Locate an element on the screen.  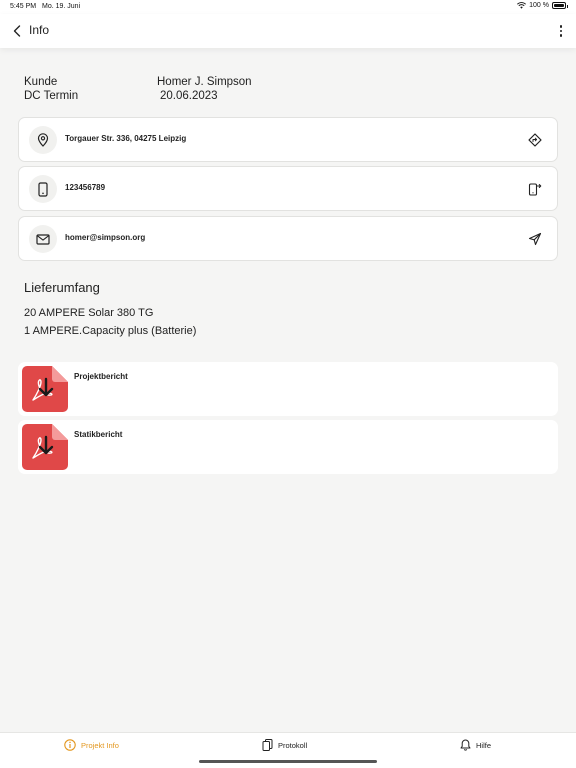
appointment-value: 20.06.2023 is located at coordinates (189, 96).